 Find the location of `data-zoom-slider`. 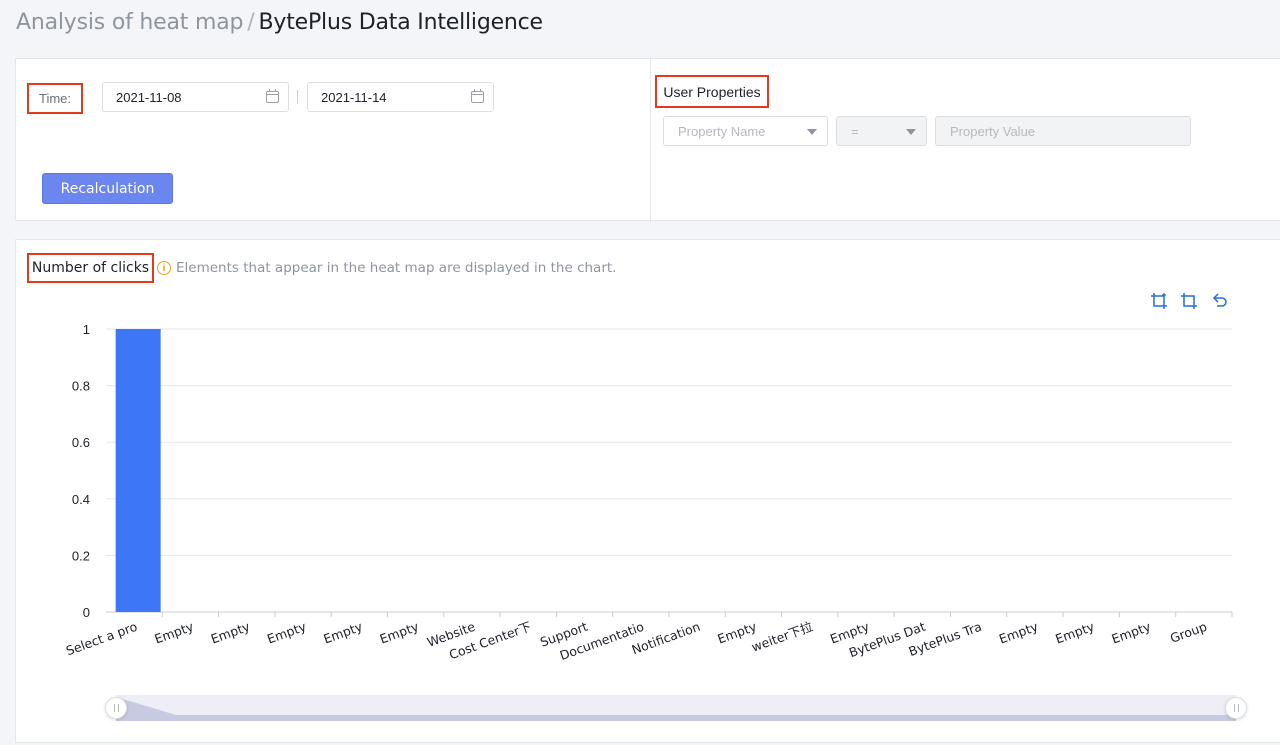

data-zoom-slider is located at coordinates (676, 708).